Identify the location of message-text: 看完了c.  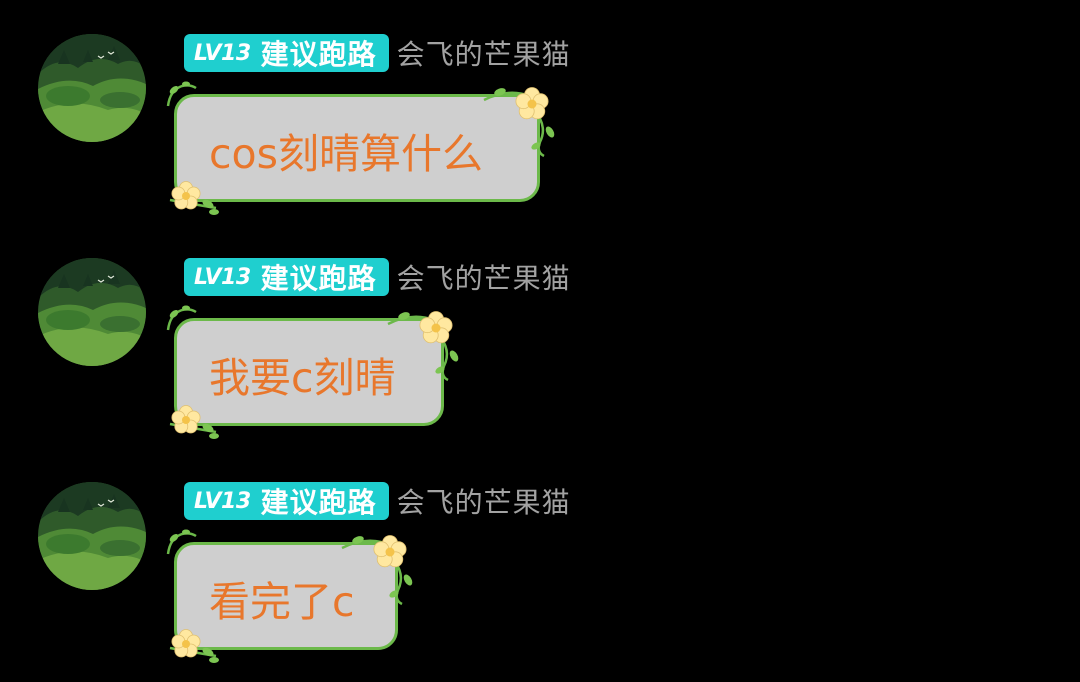
(282, 602).